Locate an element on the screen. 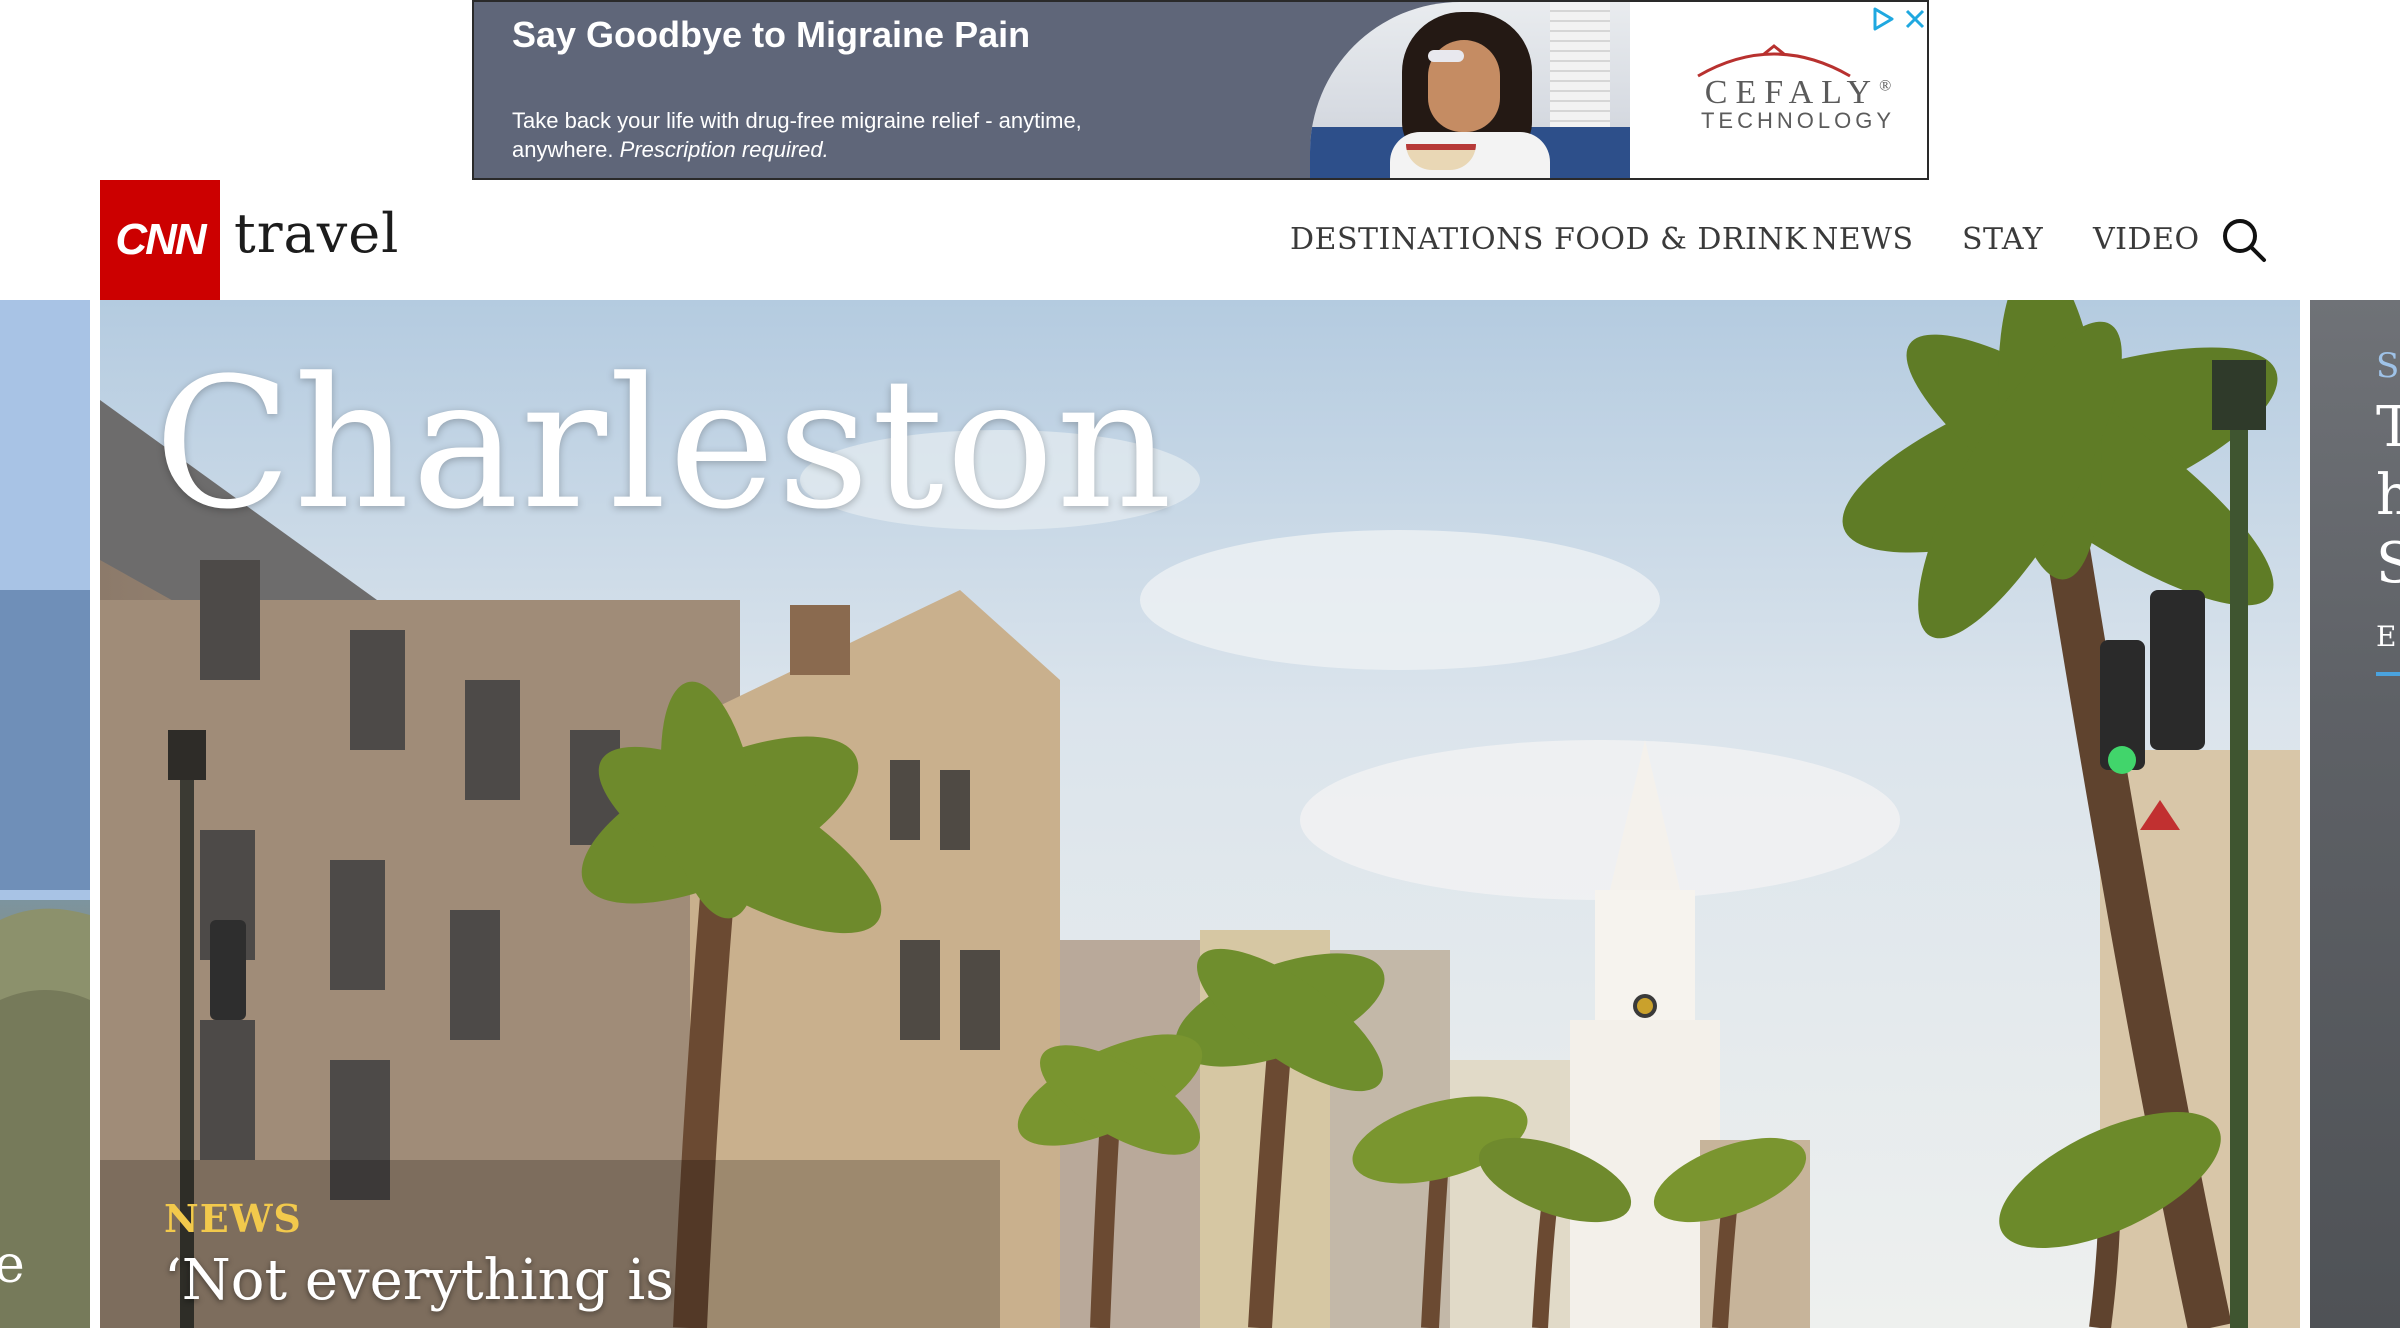 Image resolution: width=2400 pixels, height=1328 pixels. hero-headline: ‘Not everything is is located at coordinates (419, 1281).